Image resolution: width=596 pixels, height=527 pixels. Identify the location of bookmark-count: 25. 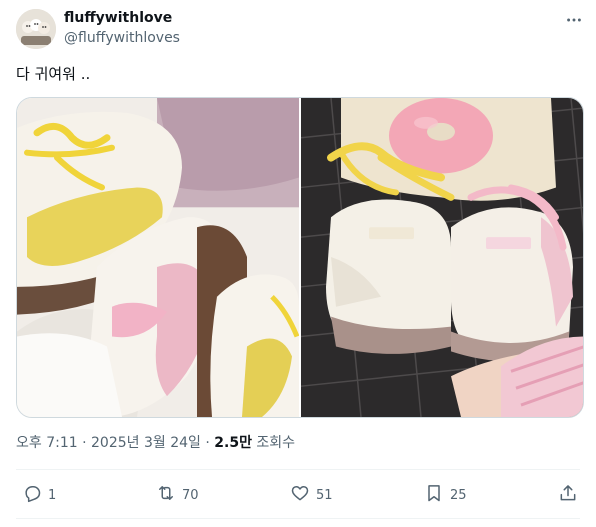
(458, 495).